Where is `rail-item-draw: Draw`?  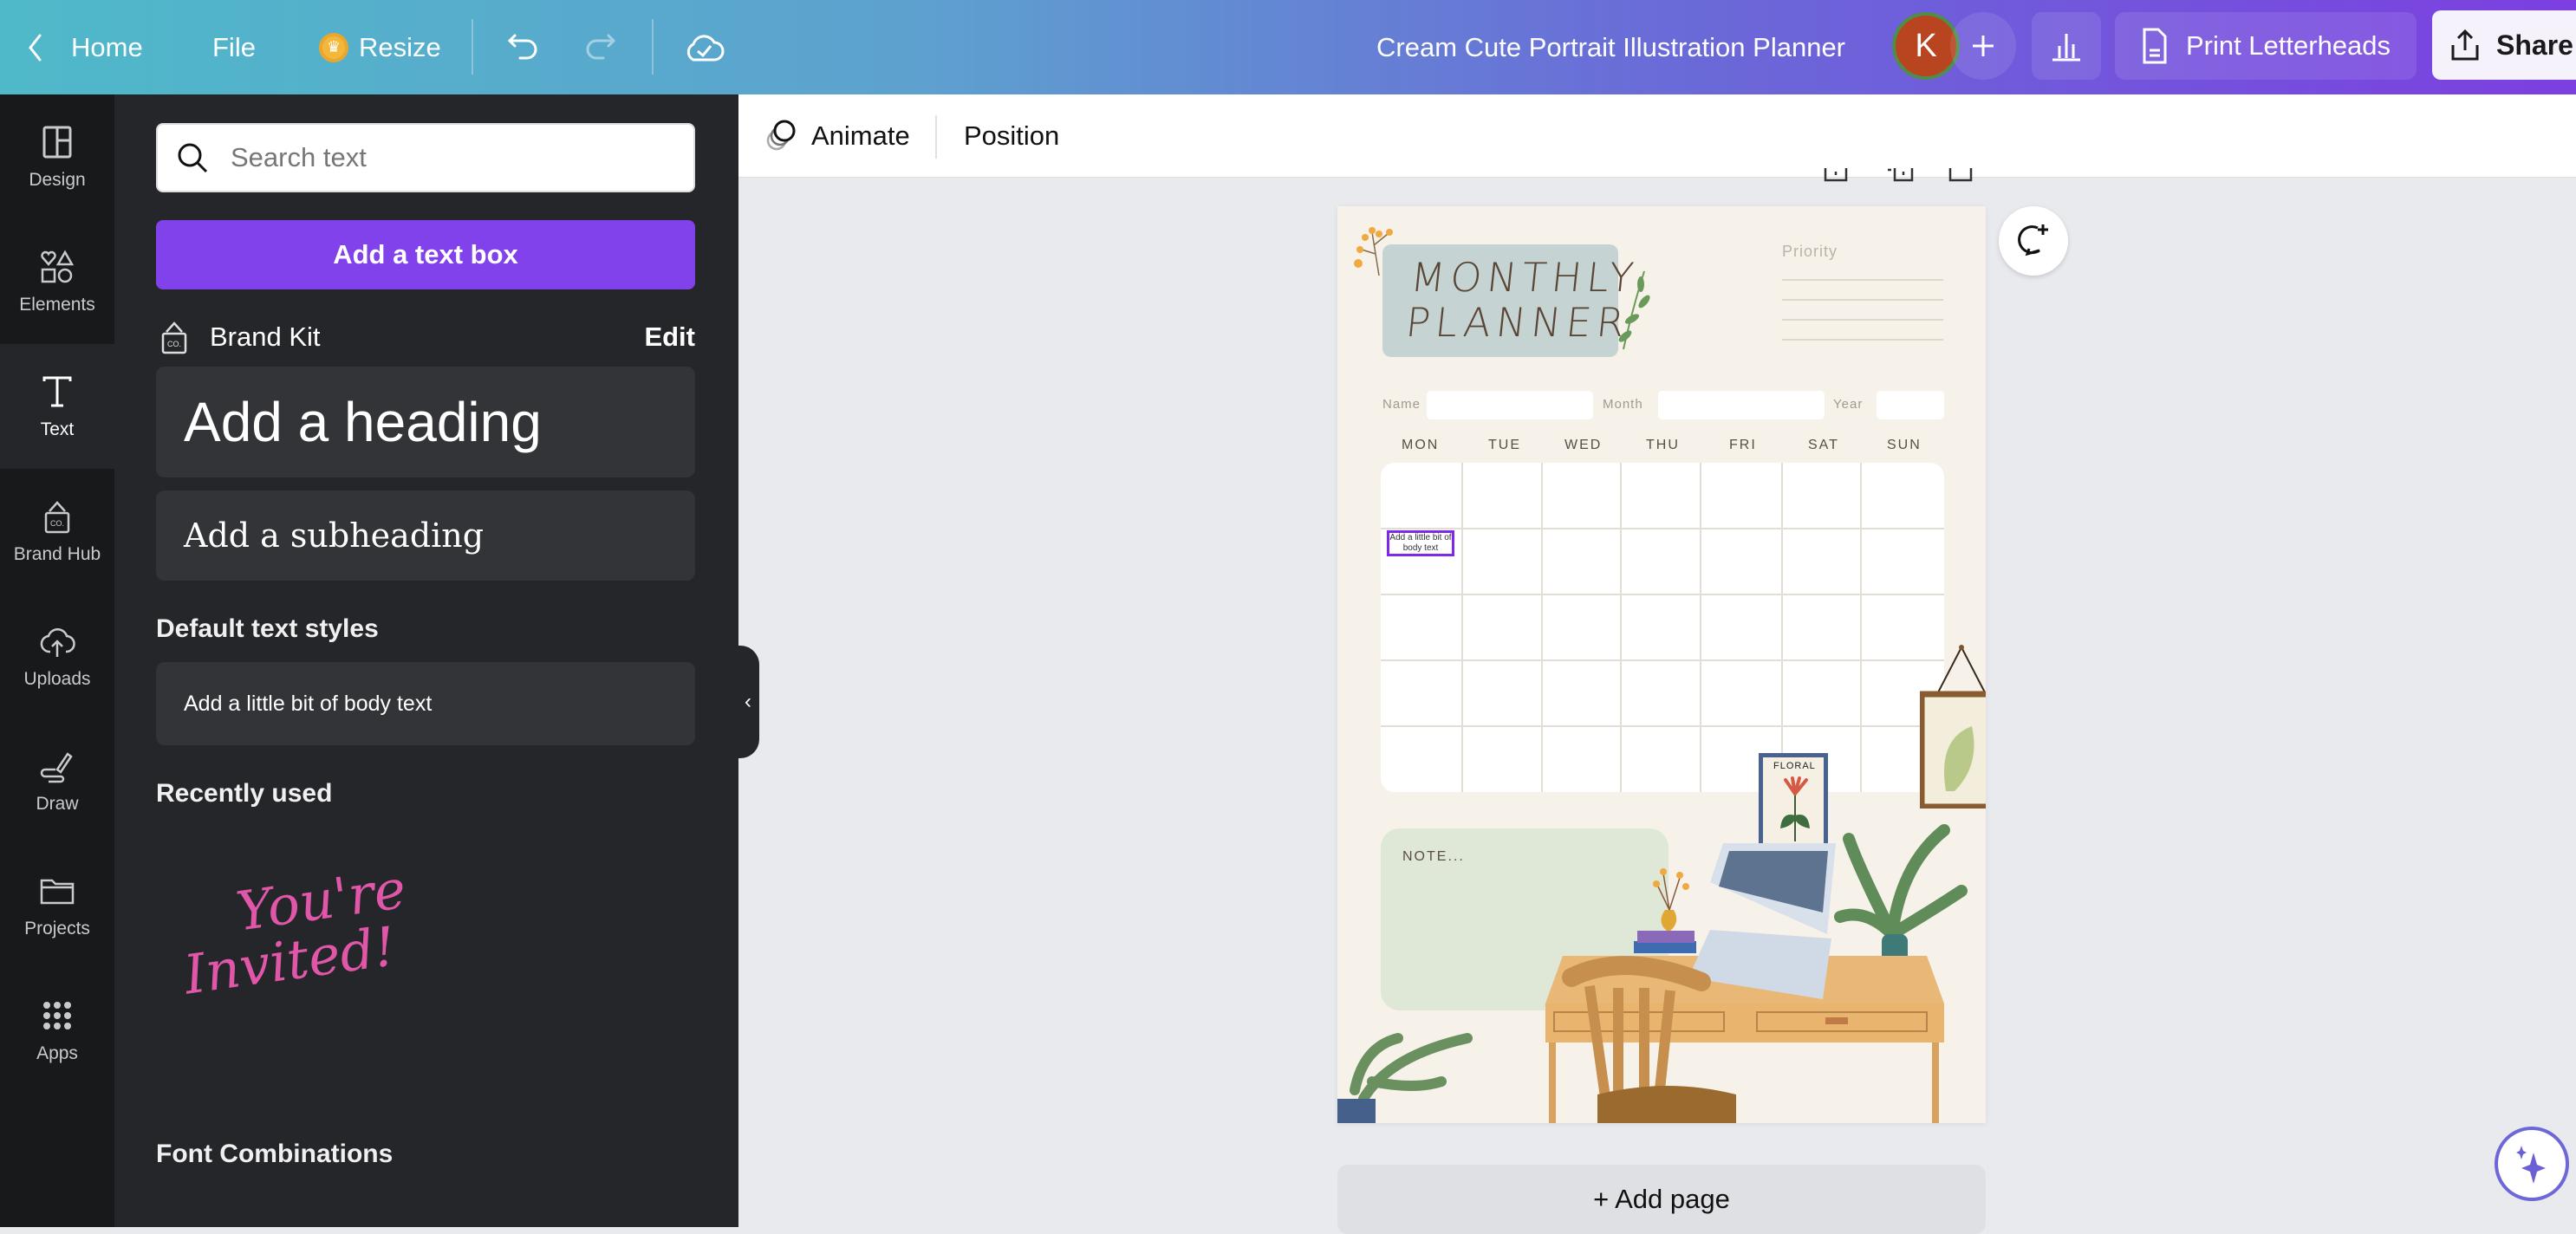
rail-item-draw: Draw is located at coordinates (57, 780).